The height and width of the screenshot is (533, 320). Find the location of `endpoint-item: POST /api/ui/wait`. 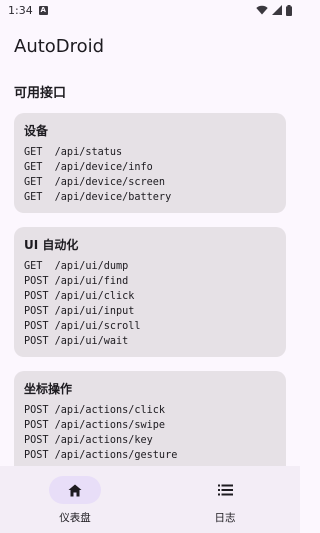

endpoint-item: POST /api/ui/wait is located at coordinates (76, 341).